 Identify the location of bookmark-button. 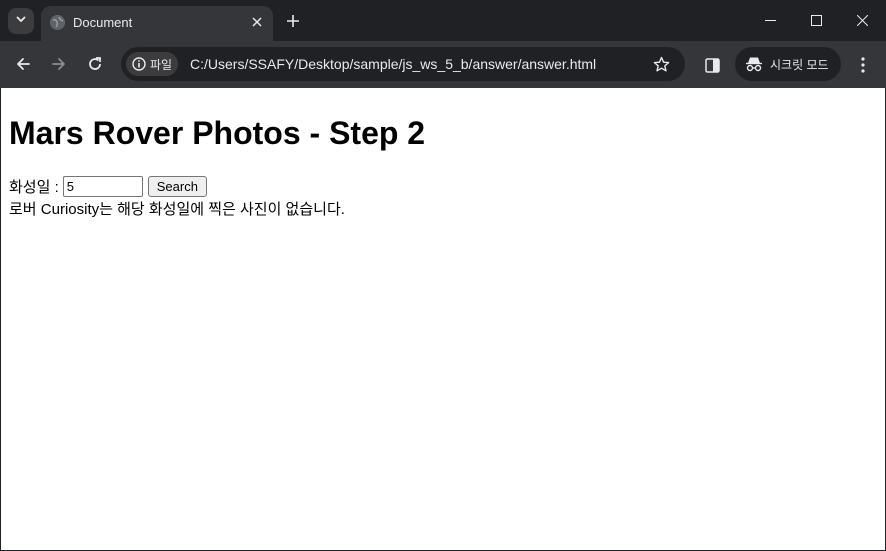
(661, 64).